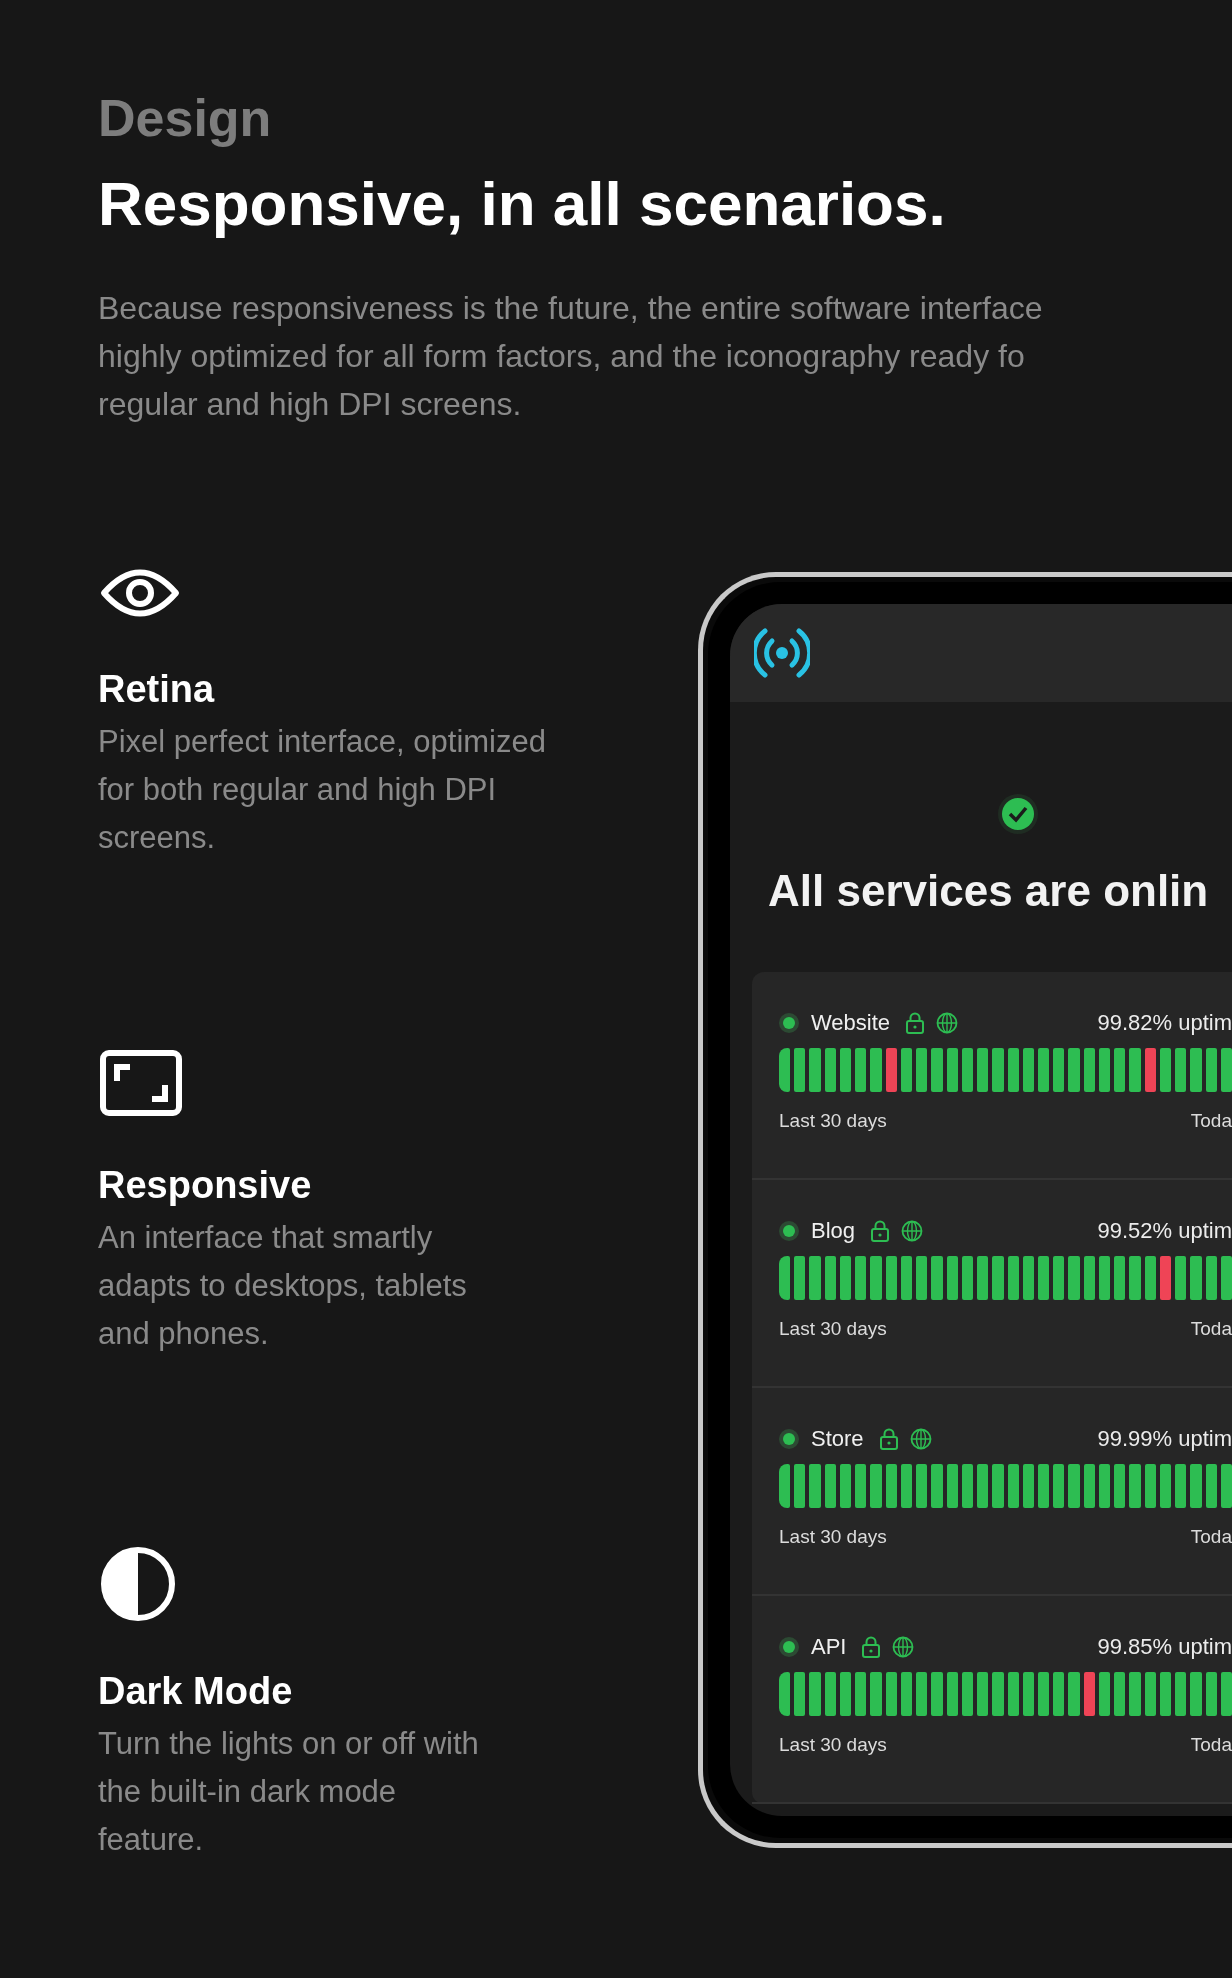 Image resolution: width=1232 pixels, height=1978 pixels. I want to click on uptime-value: 99.99% uptim, so click(1164, 1439).